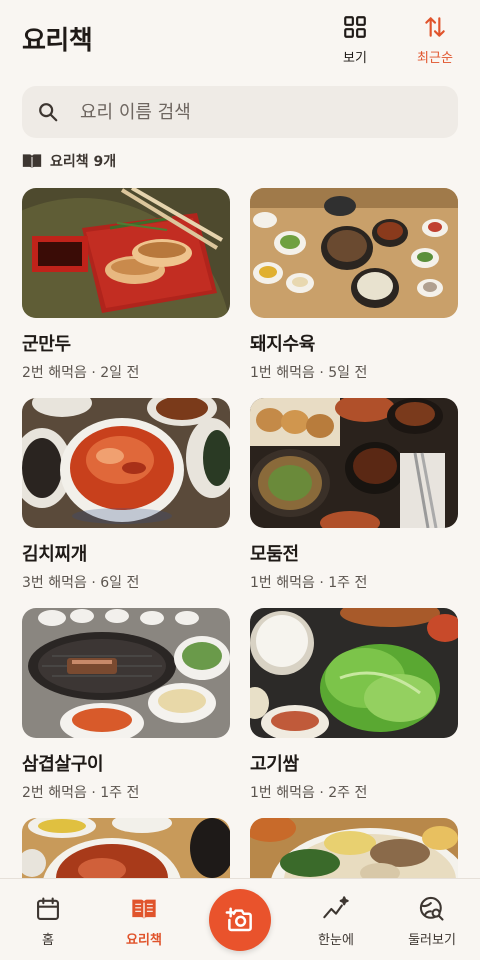 Image resolution: width=480 pixels, height=960 pixels. Describe the element at coordinates (144, 909) in the screenshot. I see `book-icon` at that location.